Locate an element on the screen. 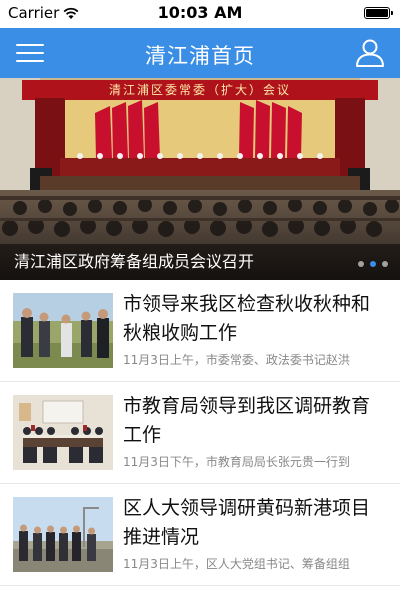 The image size is (400, 600). clock: 10:03 AM is located at coordinates (200, 12).